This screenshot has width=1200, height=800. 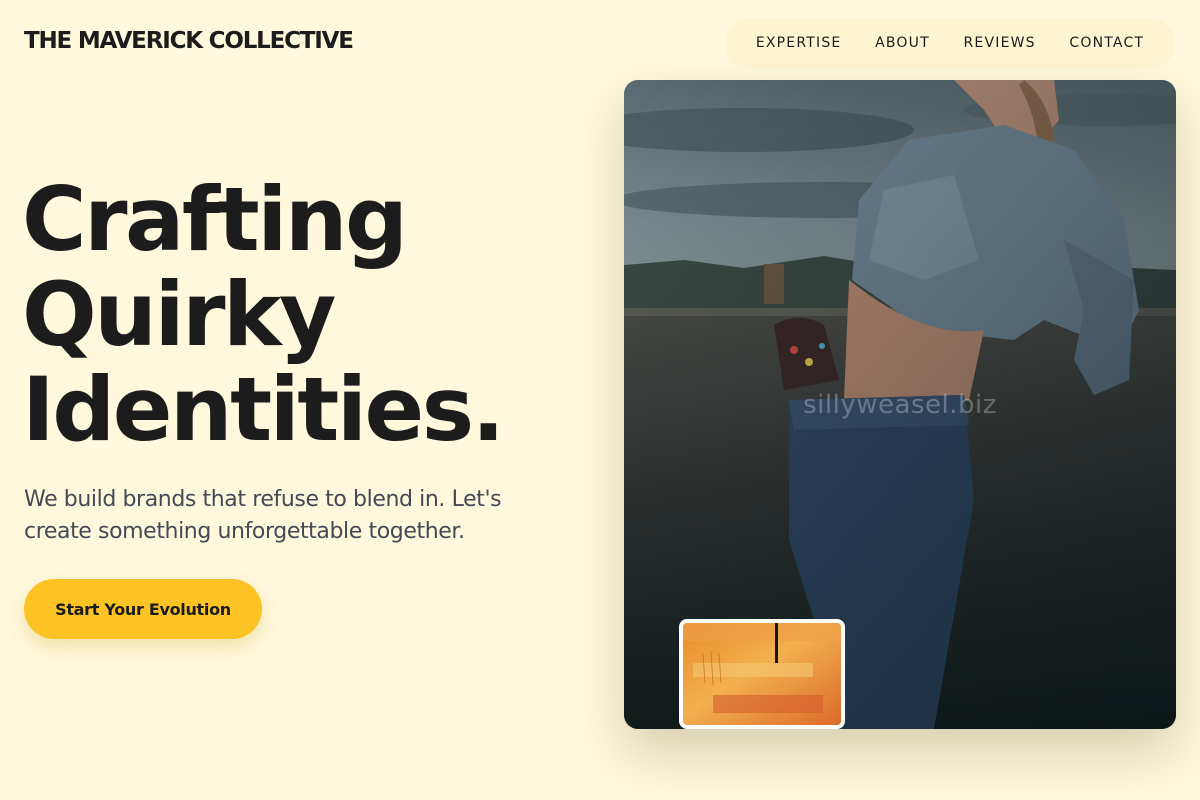 I want to click on headline-line-3: Identities., so click(x=263, y=409).